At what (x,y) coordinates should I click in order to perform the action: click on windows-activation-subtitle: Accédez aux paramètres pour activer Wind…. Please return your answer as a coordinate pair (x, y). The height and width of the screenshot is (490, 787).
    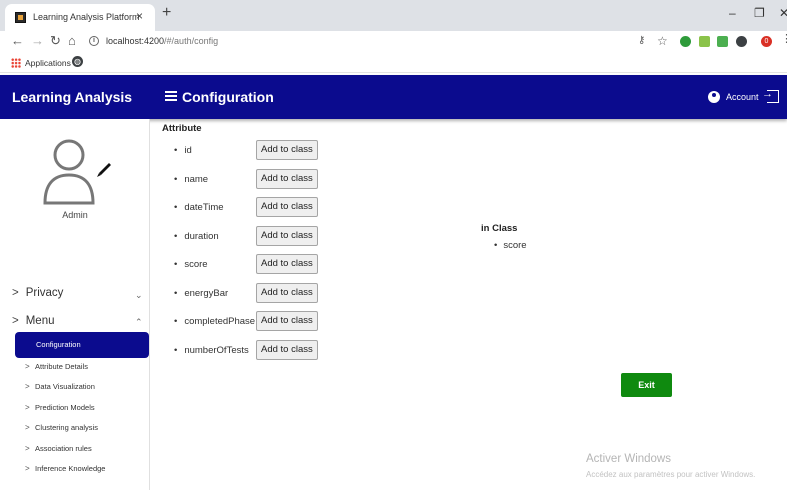
    Looking at the image, I should click on (671, 474).